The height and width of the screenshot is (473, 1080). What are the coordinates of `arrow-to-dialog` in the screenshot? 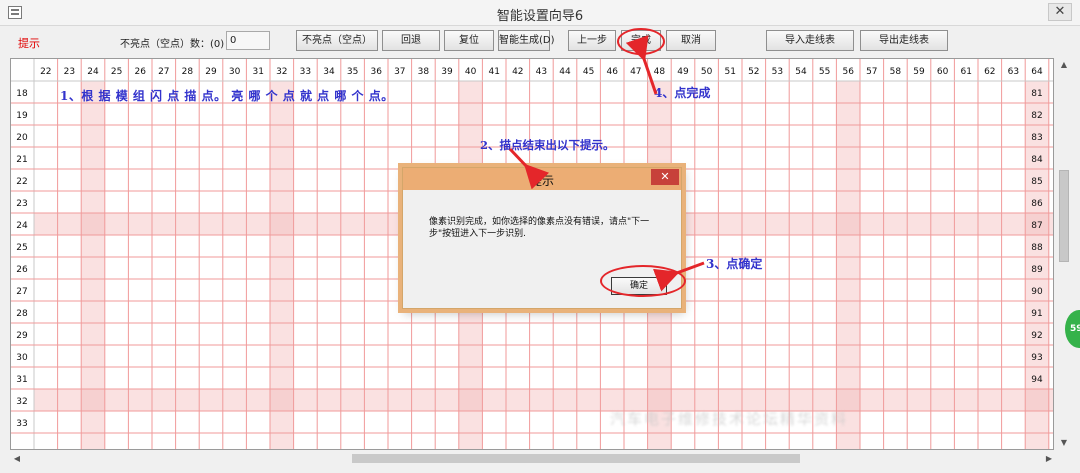 It's located at (529, 168).